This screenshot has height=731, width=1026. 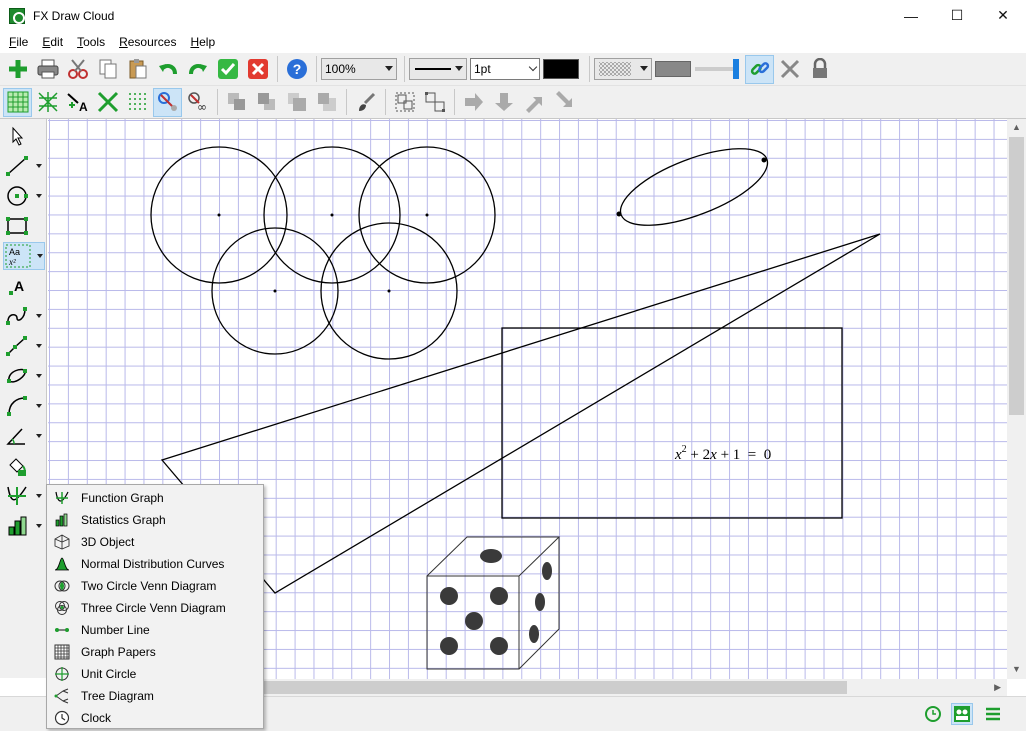 I want to click on closed-curve-tool, so click(x=24, y=376).